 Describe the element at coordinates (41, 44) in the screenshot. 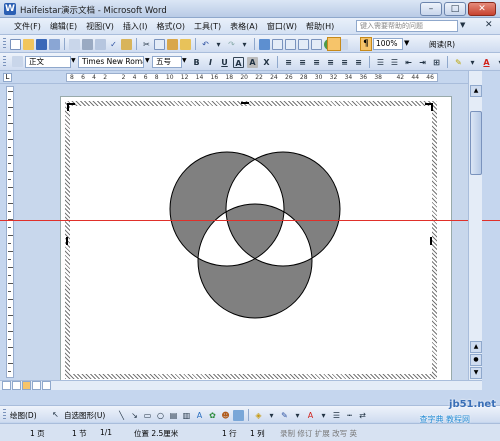

I see `save-icon` at that location.